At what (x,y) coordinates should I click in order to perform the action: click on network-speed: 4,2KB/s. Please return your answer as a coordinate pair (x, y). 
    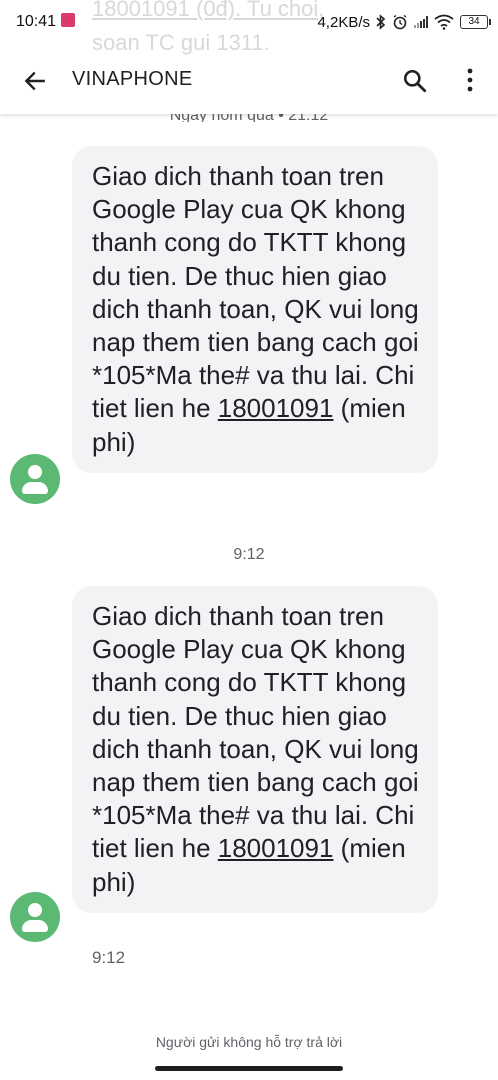
    Looking at the image, I should click on (343, 22).